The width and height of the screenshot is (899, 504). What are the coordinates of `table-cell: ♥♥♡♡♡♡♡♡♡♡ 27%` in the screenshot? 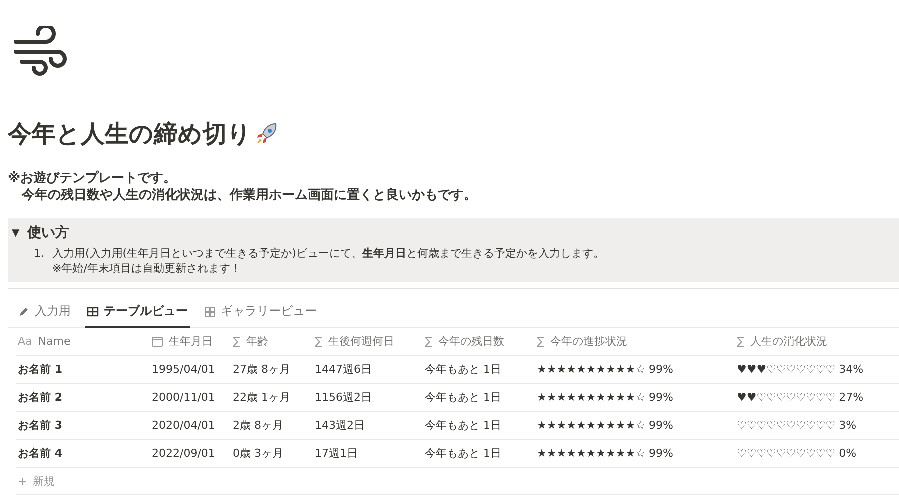 It's located at (800, 397).